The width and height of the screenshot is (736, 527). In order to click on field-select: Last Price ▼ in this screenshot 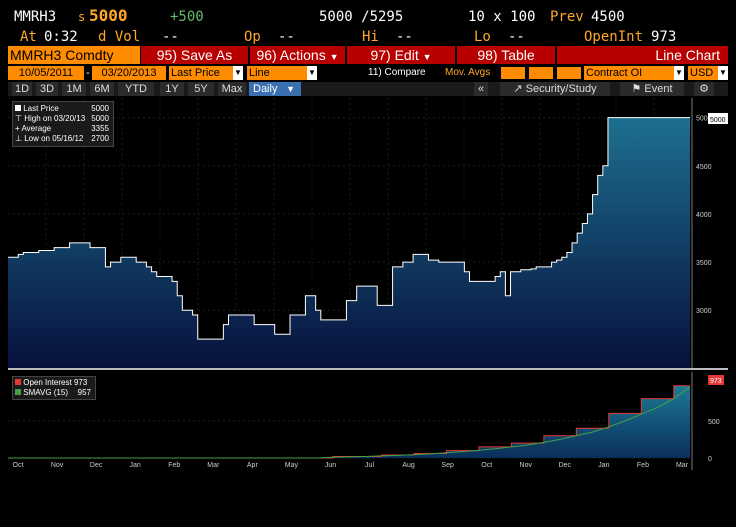, I will do `click(206, 73)`.